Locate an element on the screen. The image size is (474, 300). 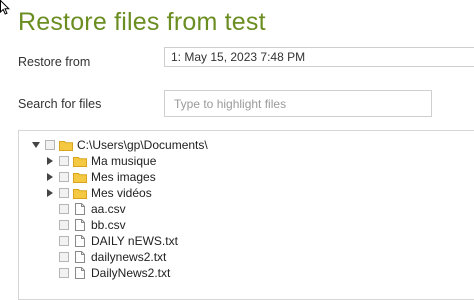
tree-item-label: dailynews2.txt is located at coordinates (129, 257).